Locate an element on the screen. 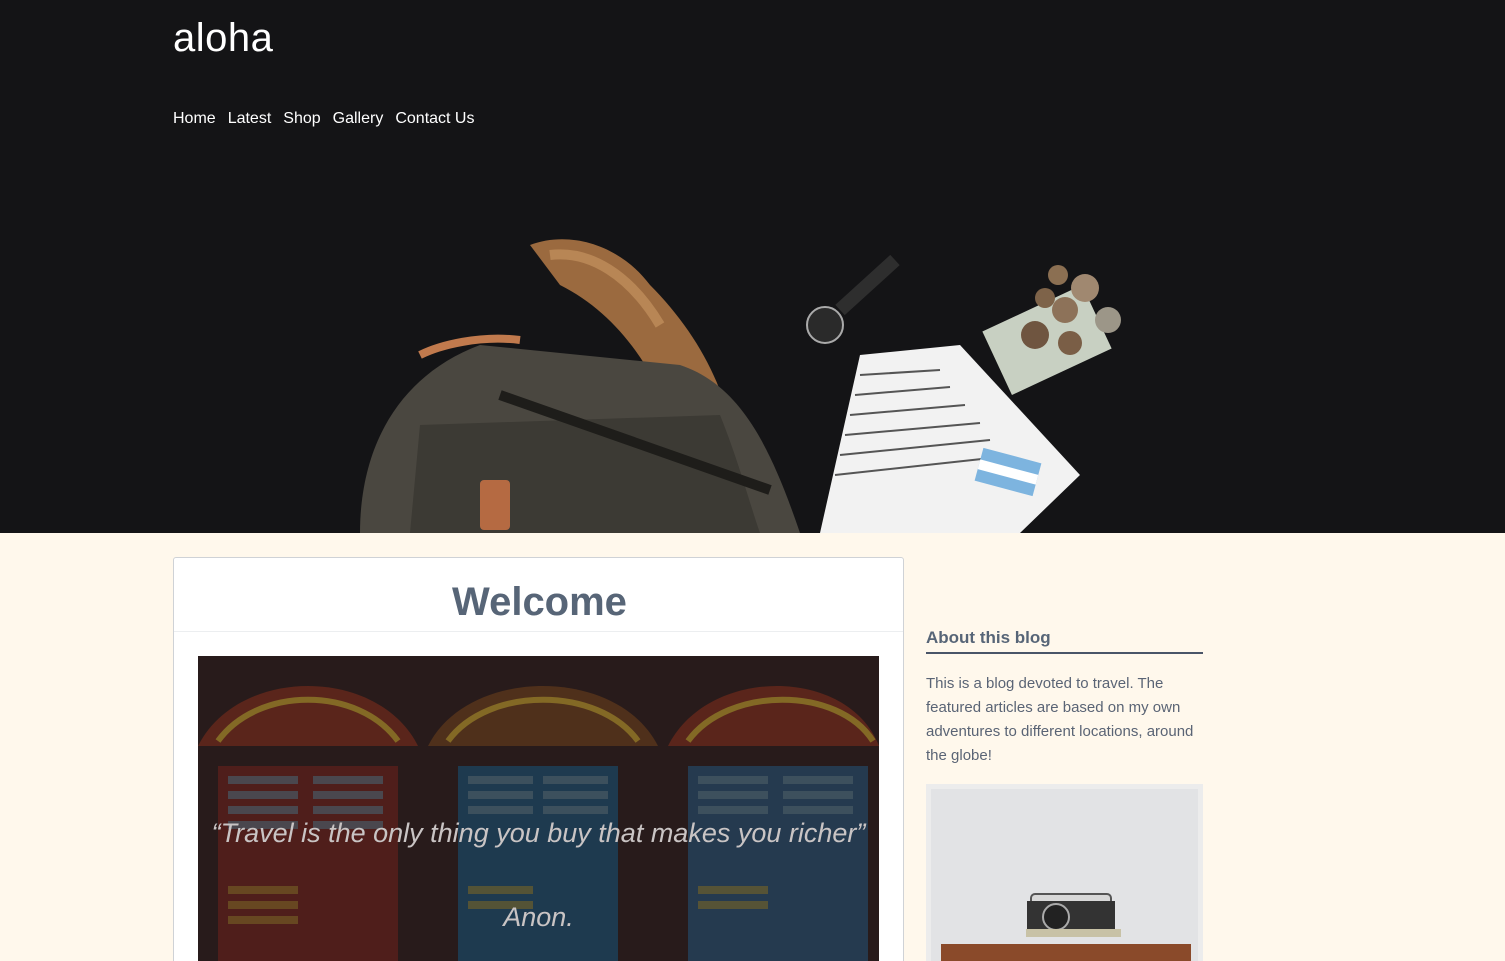 Image resolution: width=1505 pixels, height=961 pixels. nav-contact-us: Contact Us is located at coordinates (434, 119).